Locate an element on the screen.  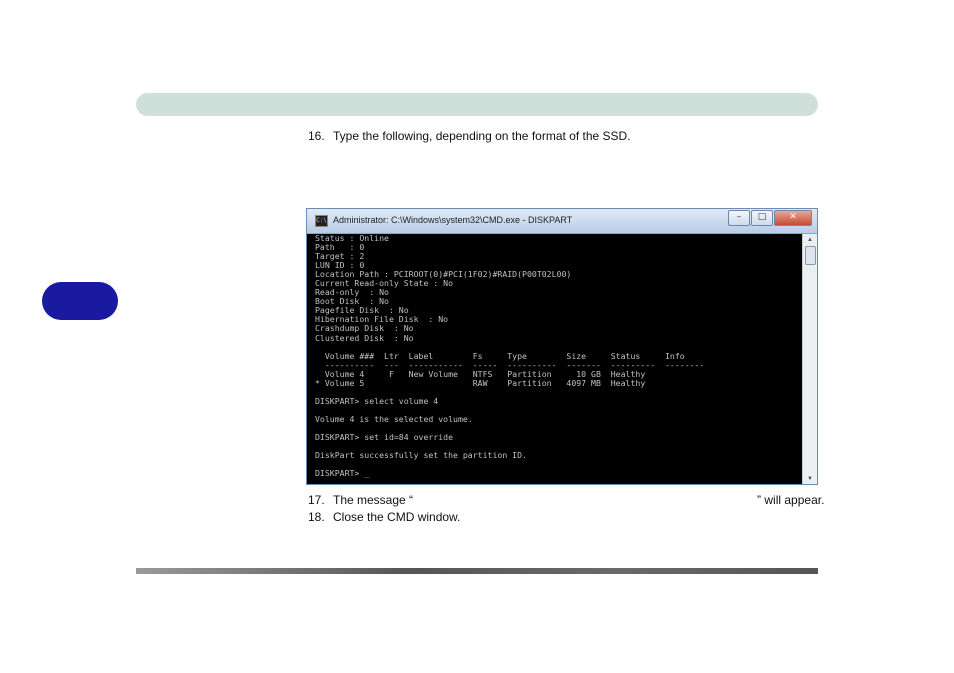
step-number: 17. is located at coordinates (316, 500).